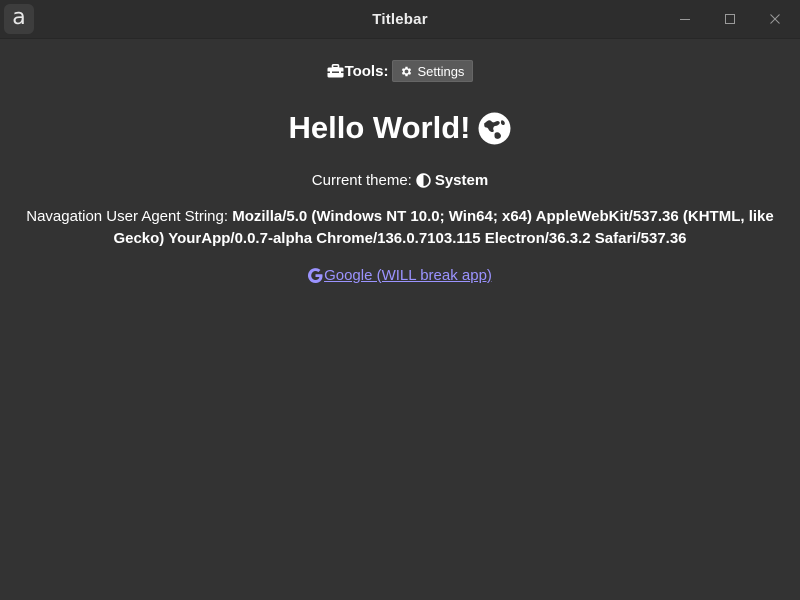  I want to click on theme-value-group: System, so click(450, 180).